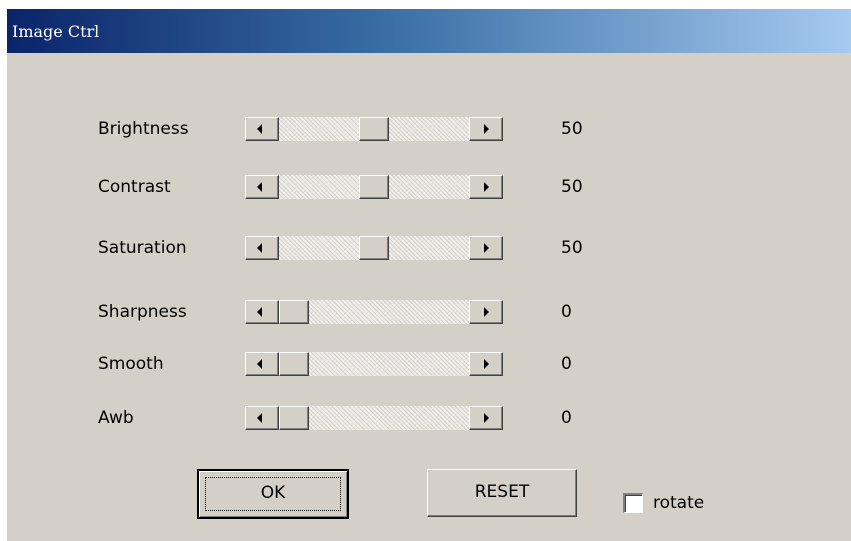  What do you see at coordinates (142, 312) in the screenshot?
I see `sharpness-label: Sharpness` at bounding box center [142, 312].